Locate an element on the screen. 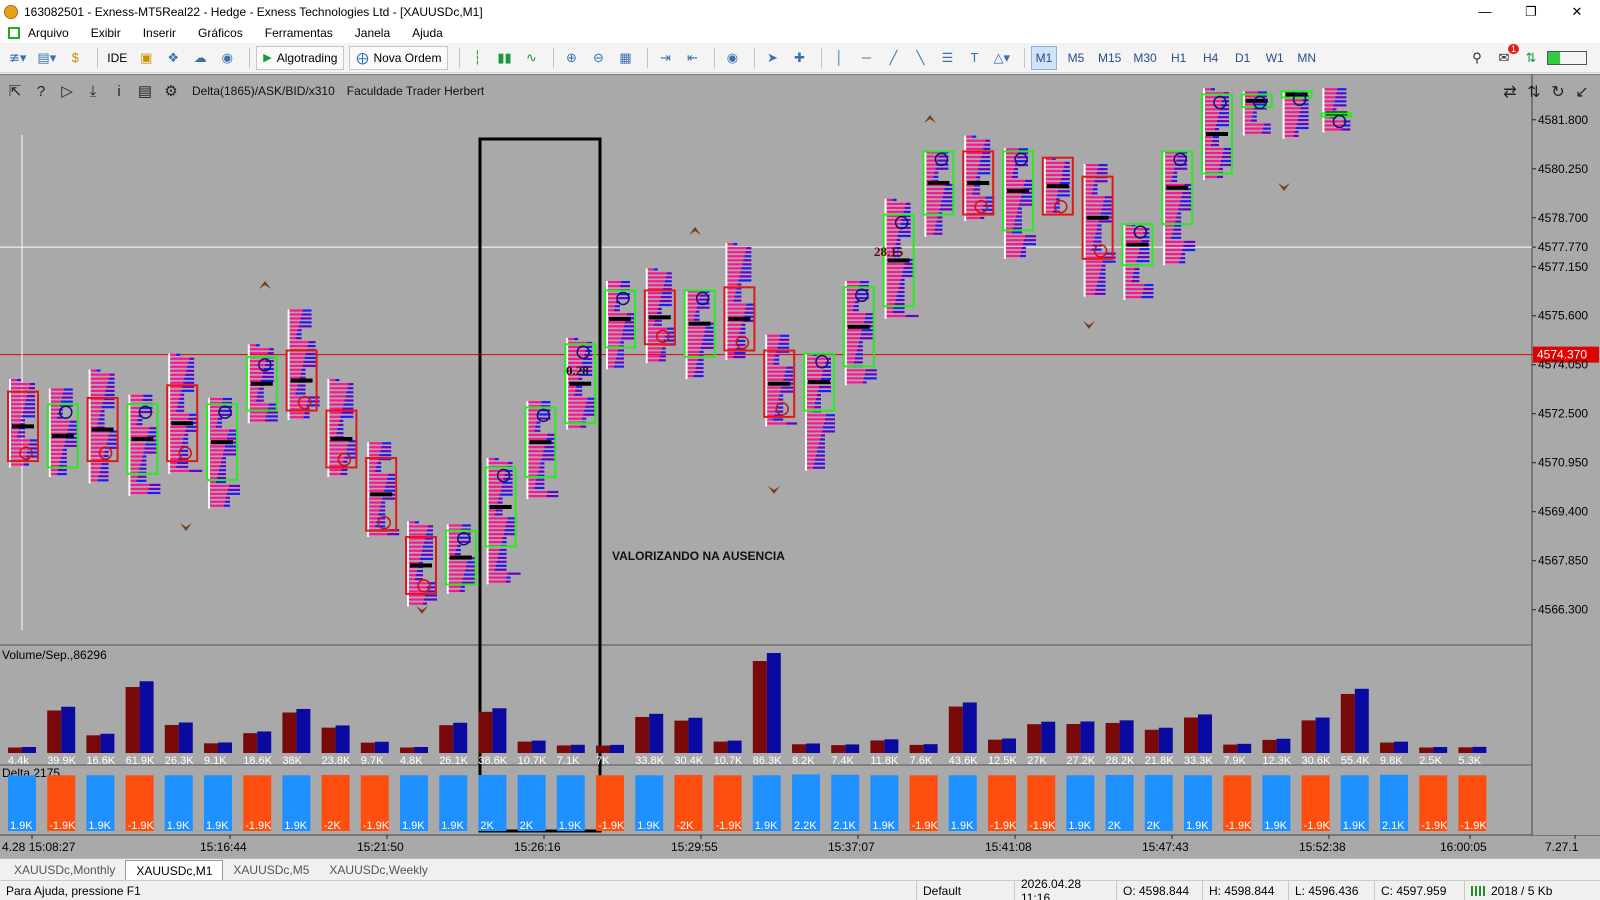 The image size is (1600, 900). nova-ordem-button: ⨁ Nova Ordem is located at coordinates (399, 57).